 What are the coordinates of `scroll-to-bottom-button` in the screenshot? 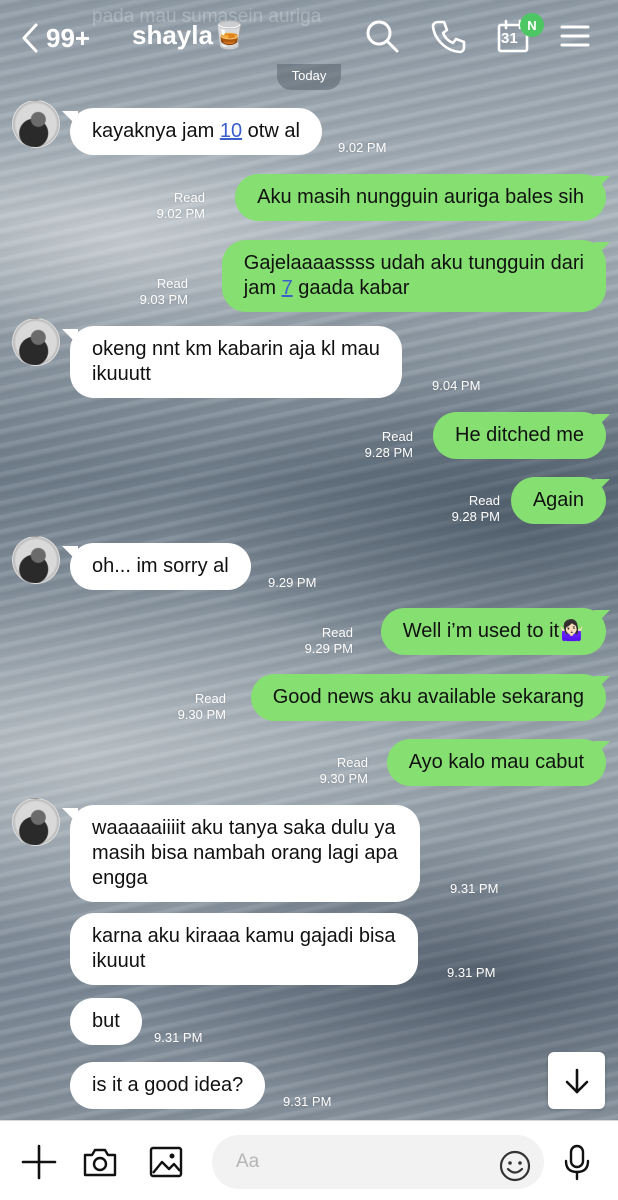 It's located at (576, 1080).